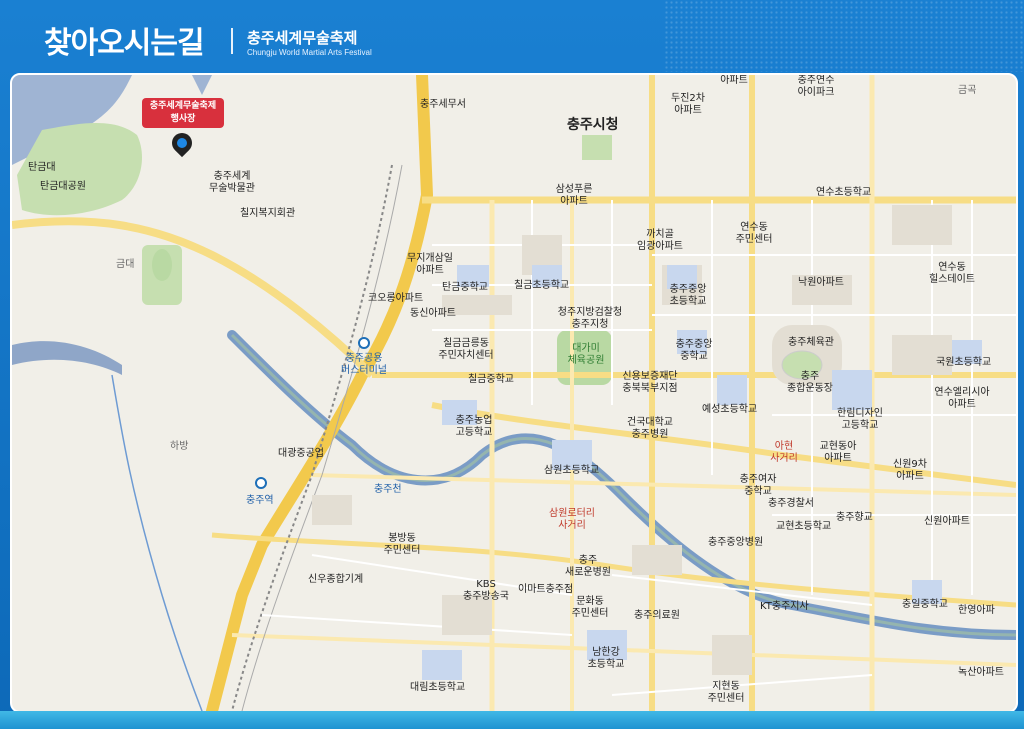 The image size is (1024, 729). I want to click on bongbang-label-2: 주민센터, so click(402, 550).